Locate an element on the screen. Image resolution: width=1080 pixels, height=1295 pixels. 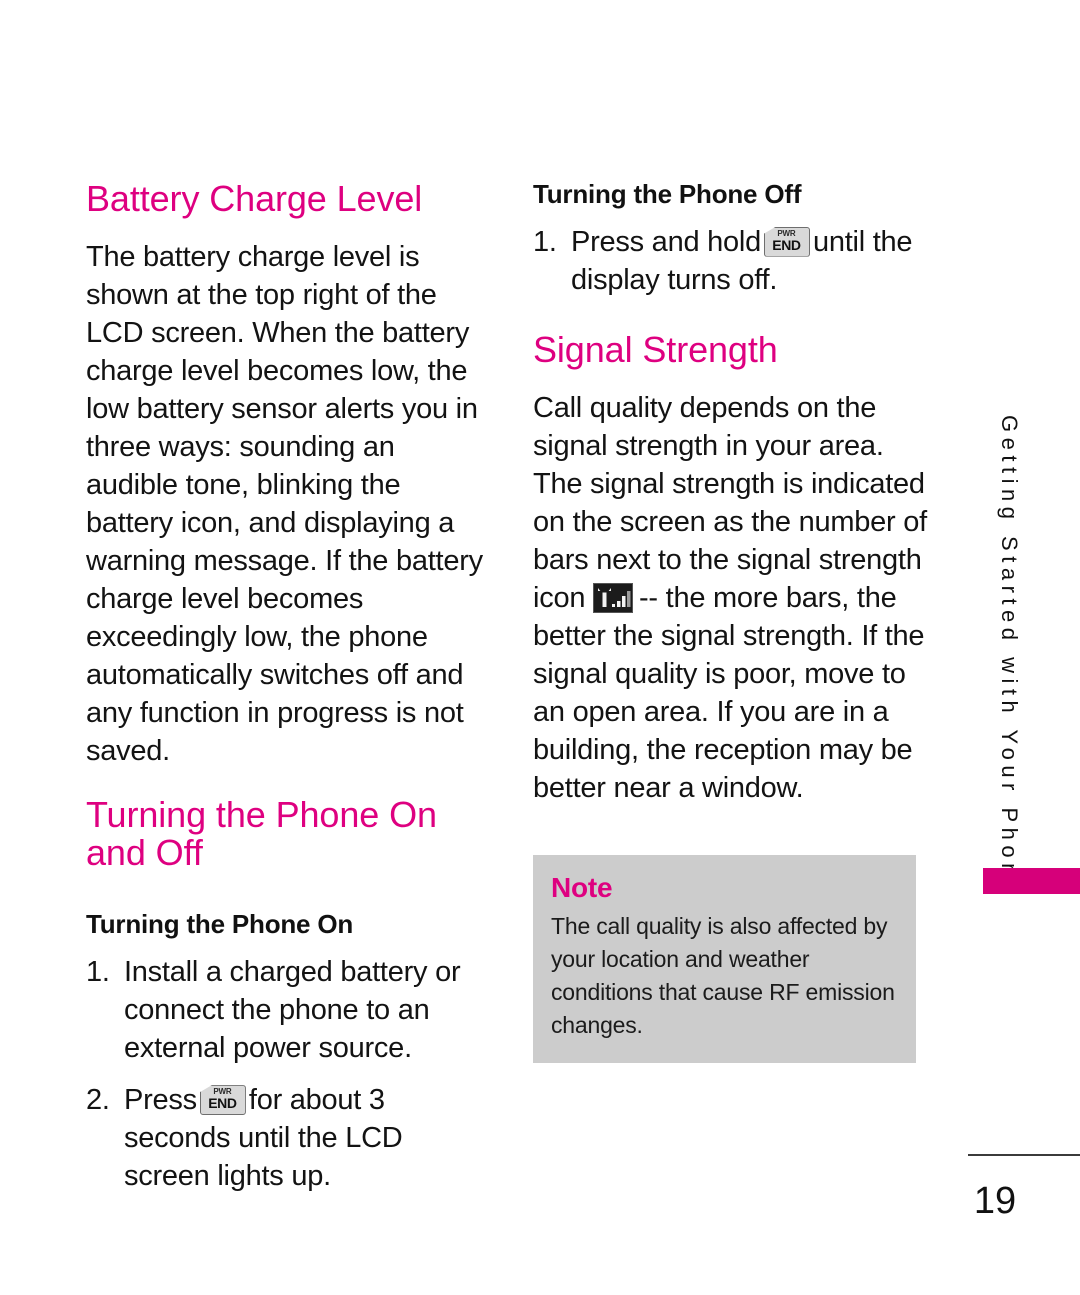
step-number: 2. is located at coordinates (98, 1100).